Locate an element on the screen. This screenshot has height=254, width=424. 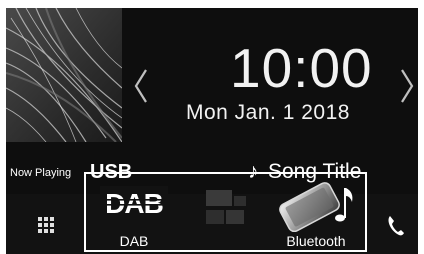
shortcut-dab: DAB DAB is located at coordinates (134, 213).